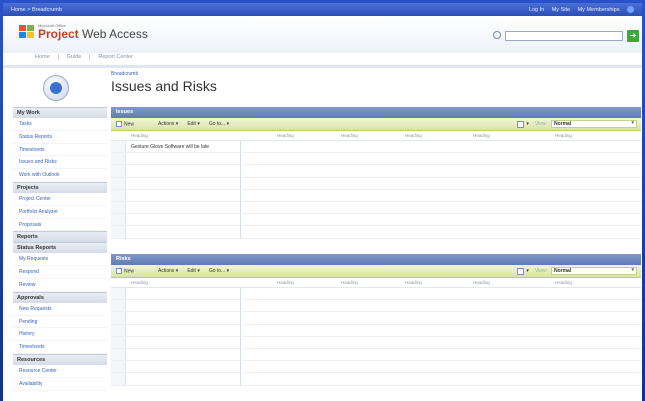 This screenshot has height=401, width=645. I want to click on my-memberships-link: My Memberships, so click(599, 10).